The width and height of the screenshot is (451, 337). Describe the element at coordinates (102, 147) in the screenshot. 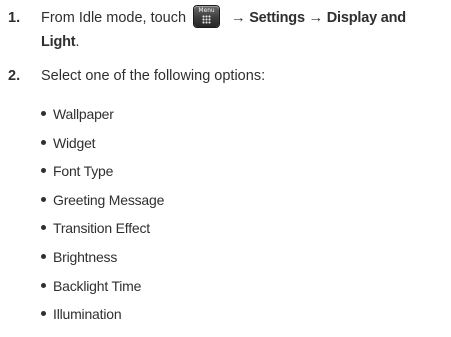

I see `list-item: Widget` at that location.